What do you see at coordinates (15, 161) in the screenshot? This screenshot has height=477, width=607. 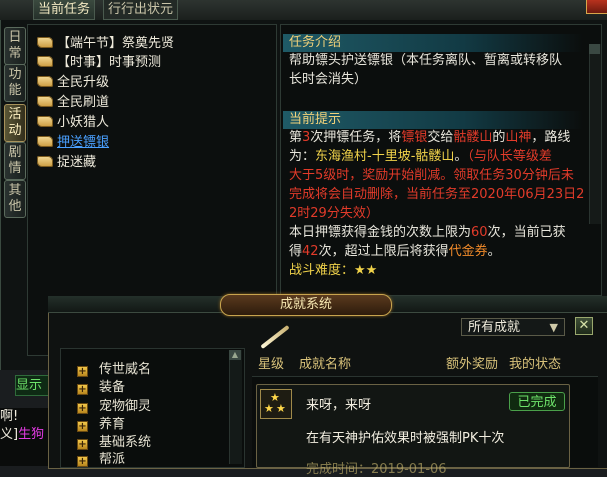 I see `side-tab-story: 剧情` at bounding box center [15, 161].